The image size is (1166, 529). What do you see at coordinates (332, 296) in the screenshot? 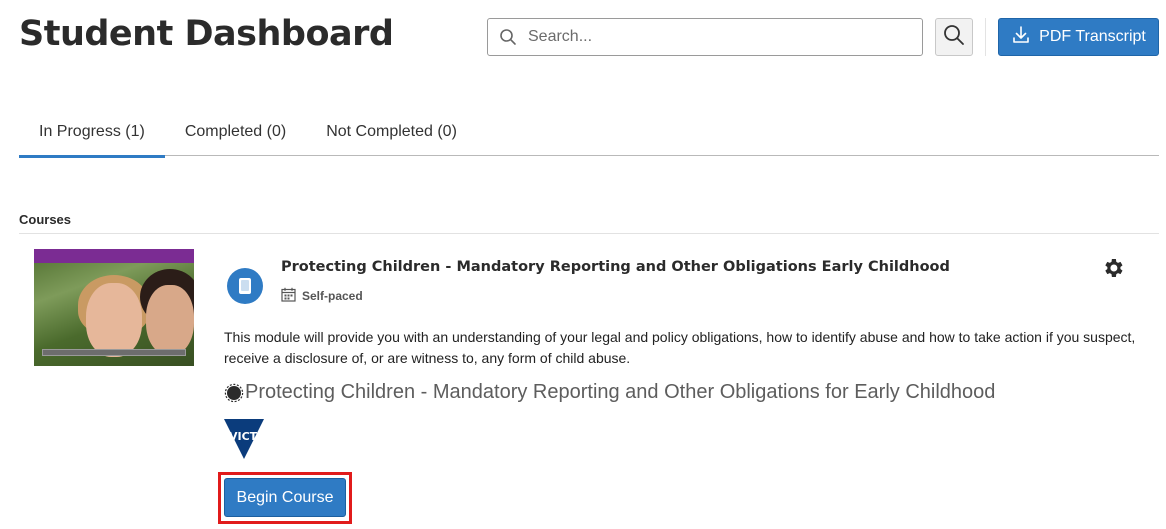
I see `course-pace-label: Self-paced` at bounding box center [332, 296].